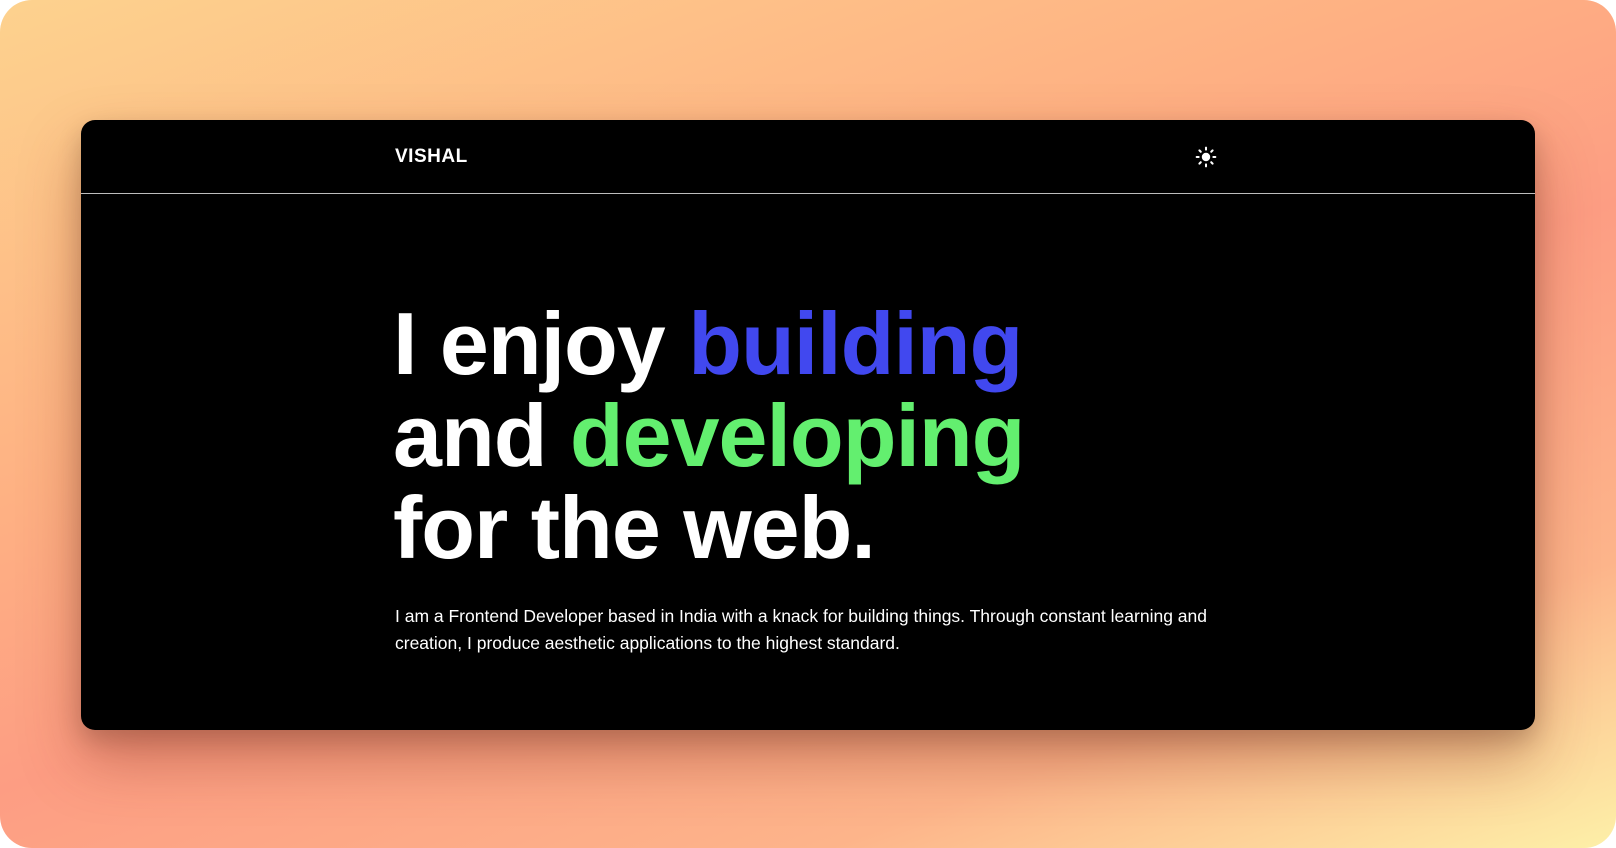 The height and width of the screenshot is (848, 1616). I want to click on headline-line-1: I enjoy building, so click(708, 343).